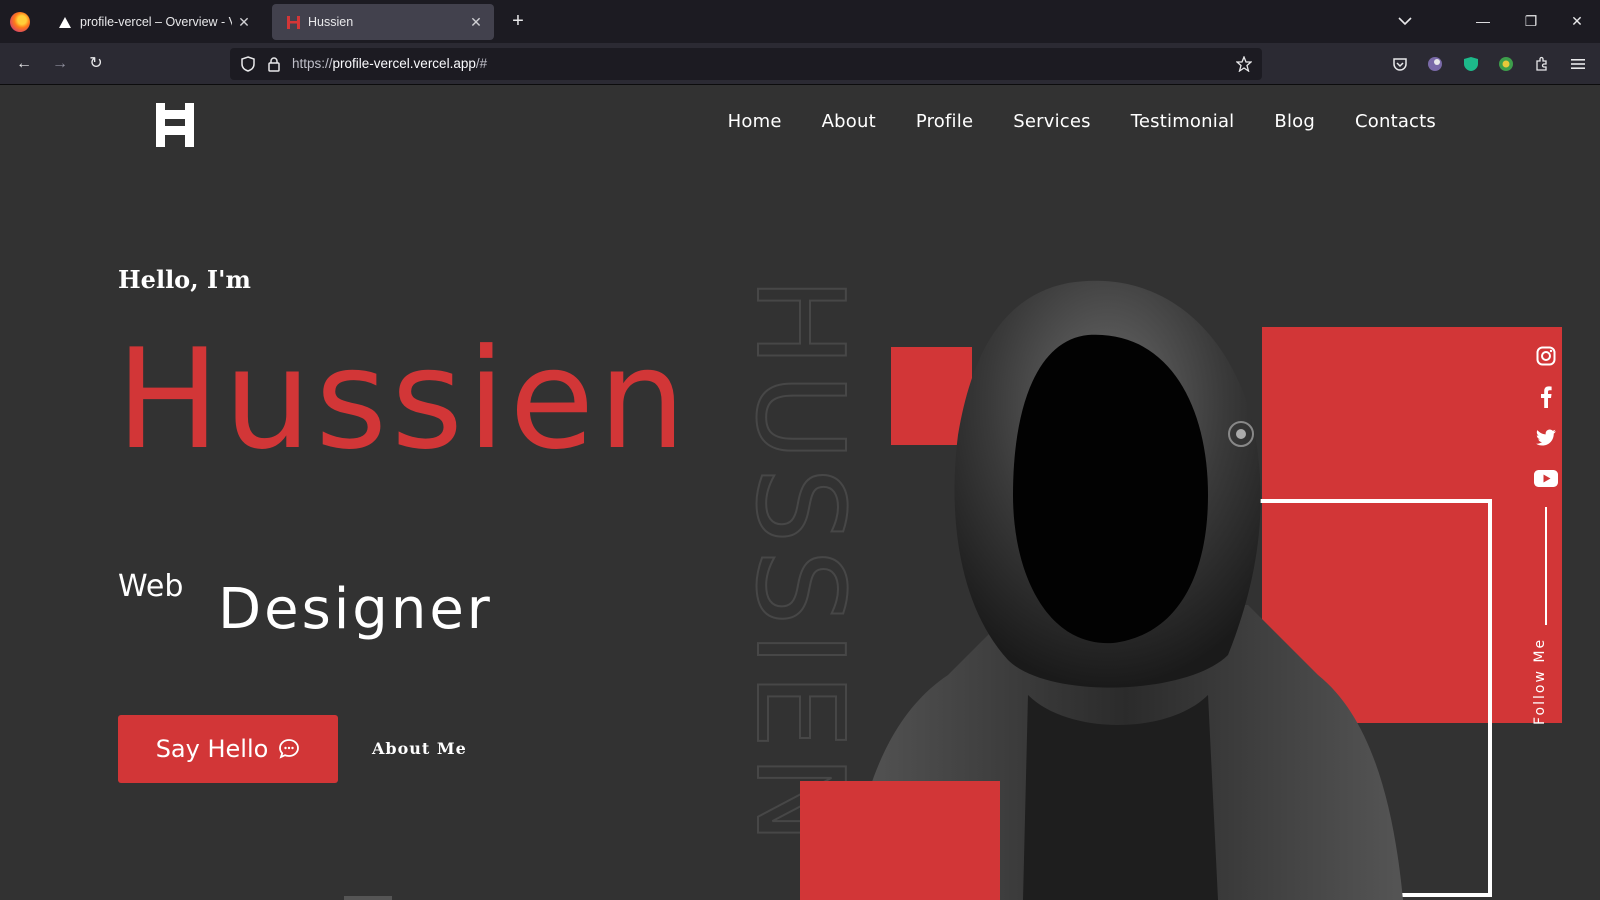  Describe the element at coordinates (1542, 64) in the screenshot. I see `extensions-puzzle-icon` at that location.